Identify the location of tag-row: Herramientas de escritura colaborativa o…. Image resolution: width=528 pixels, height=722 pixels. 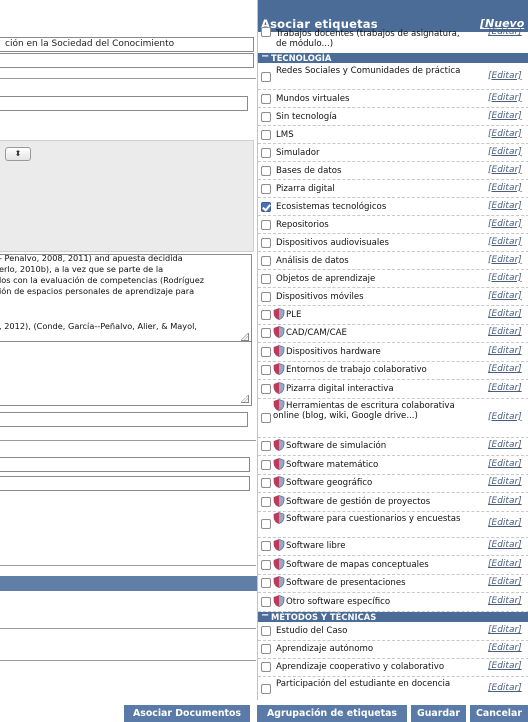
(393, 417).